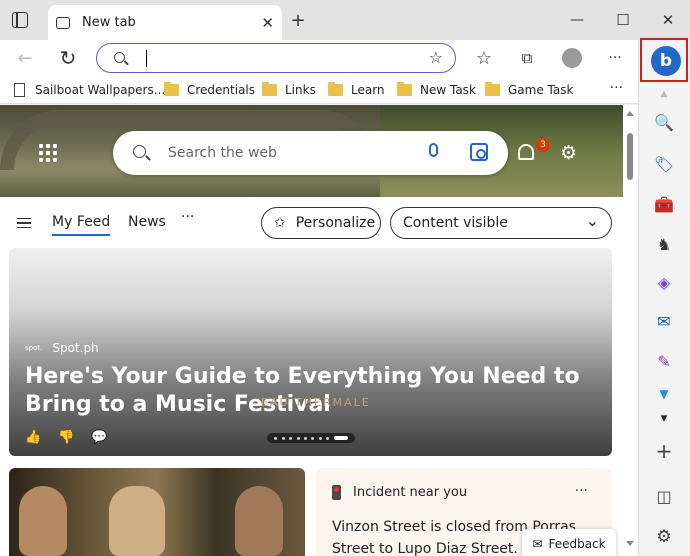 The width and height of the screenshot is (690, 556). I want to click on web-search-box: Search the web, so click(310, 153).